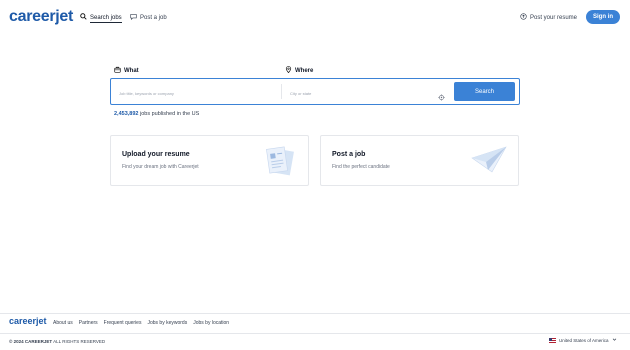  I want to click on chevron-down-icon, so click(614, 340).